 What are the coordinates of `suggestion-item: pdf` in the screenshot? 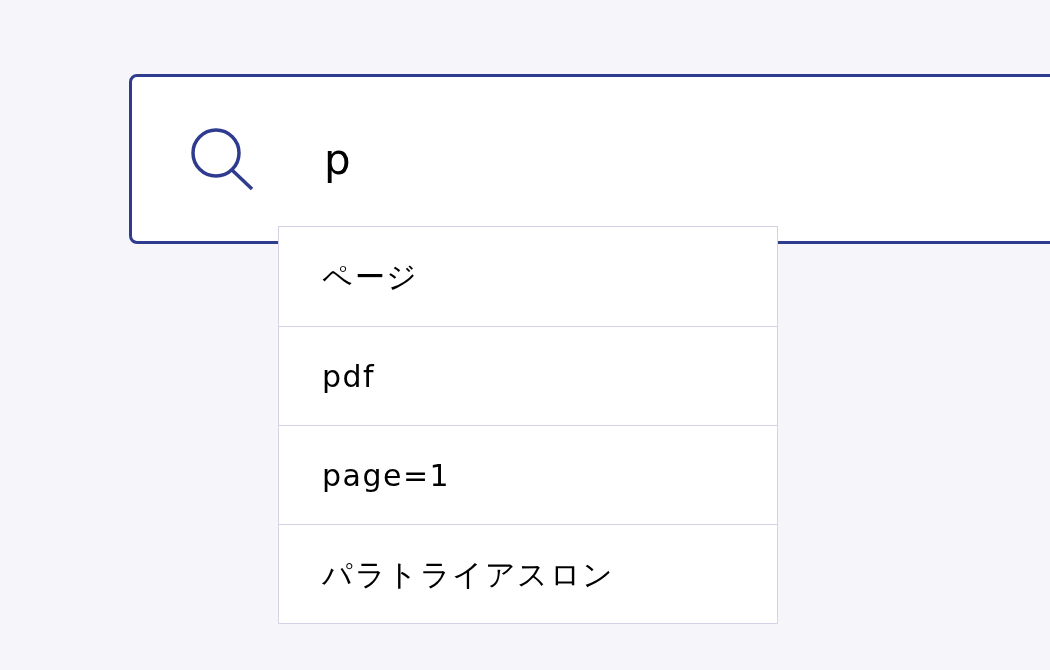 It's located at (528, 375).